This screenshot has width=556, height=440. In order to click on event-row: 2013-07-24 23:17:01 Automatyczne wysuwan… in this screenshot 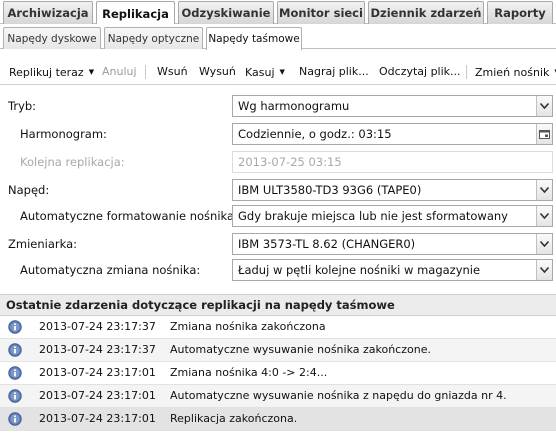, I will do `click(278, 396)`.